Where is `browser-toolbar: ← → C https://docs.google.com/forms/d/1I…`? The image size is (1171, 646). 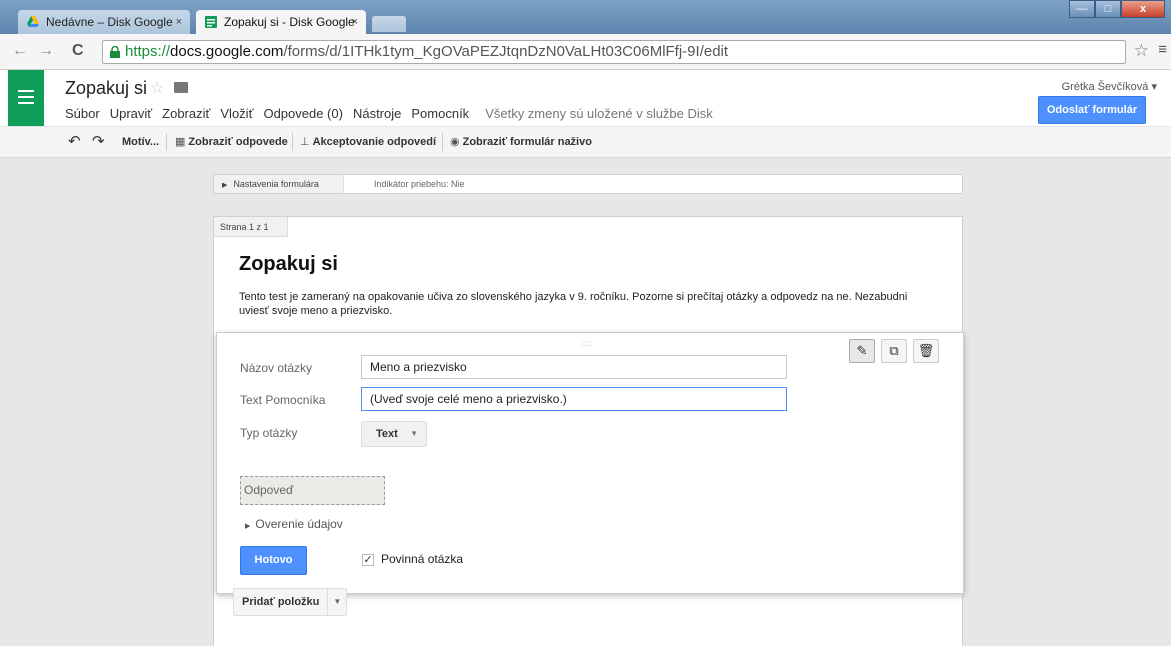
browser-toolbar: ← → C https://docs.google.com/forms/d/1I… is located at coordinates (585, 52).